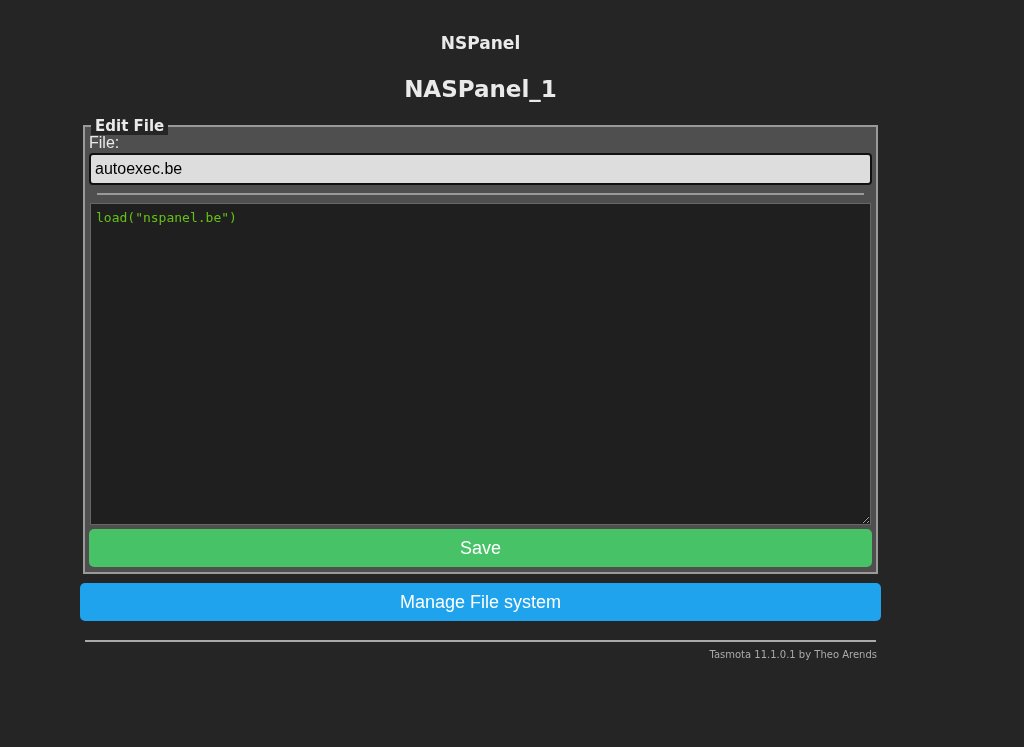 Image resolution: width=1024 pixels, height=747 pixels. I want to click on panel-legend: Edit File, so click(130, 126).